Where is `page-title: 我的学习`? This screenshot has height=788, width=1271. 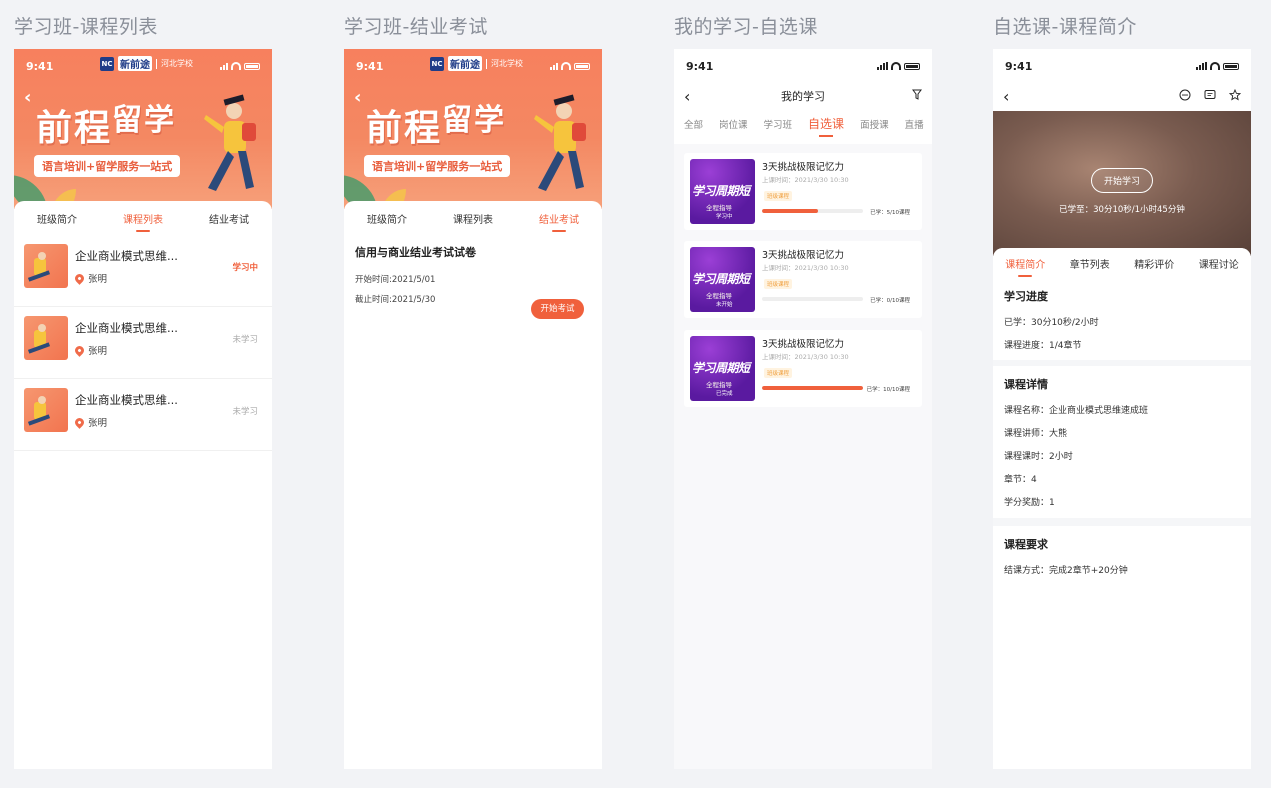 page-title: 我的学习 is located at coordinates (803, 96).